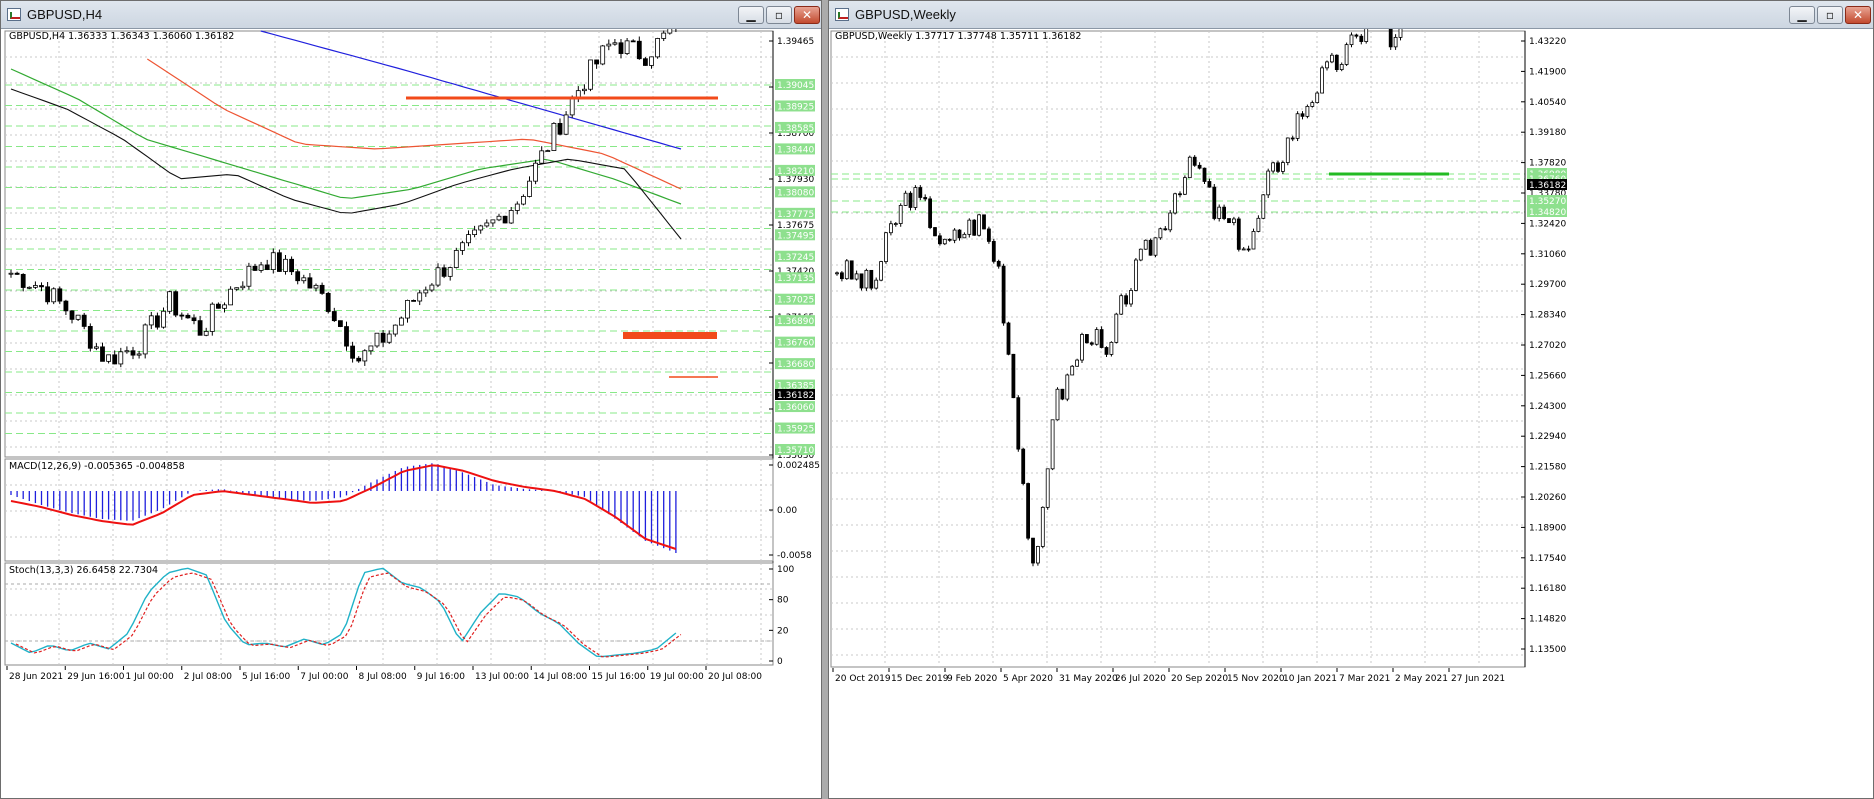  Describe the element at coordinates (795, 279) in the screenshot. I see `level-tag-value: 1.37135` at that location.